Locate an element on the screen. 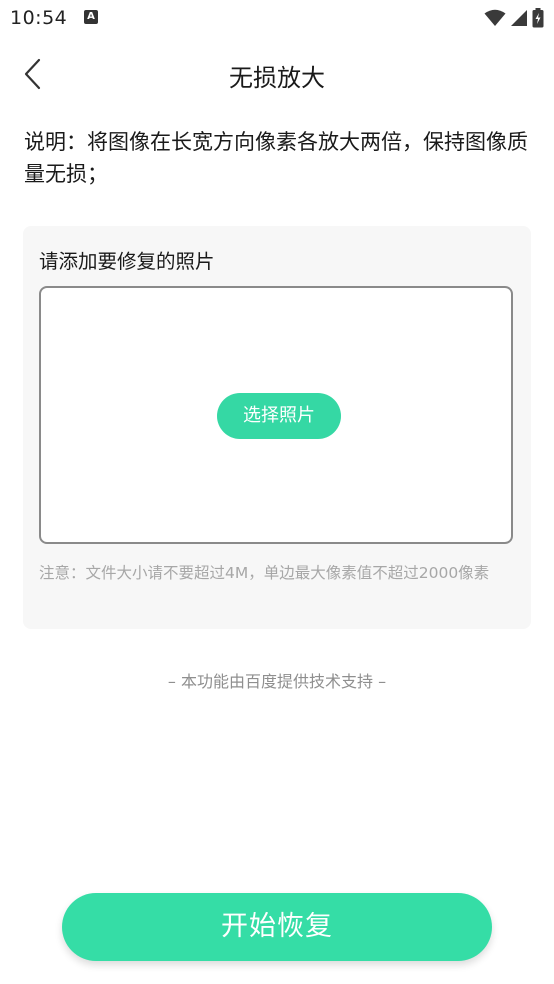 This screenshot has width=554, height=984. powered-by-text: – 本功能由百度提供技术支持 – is located at coordinates (277, 681).